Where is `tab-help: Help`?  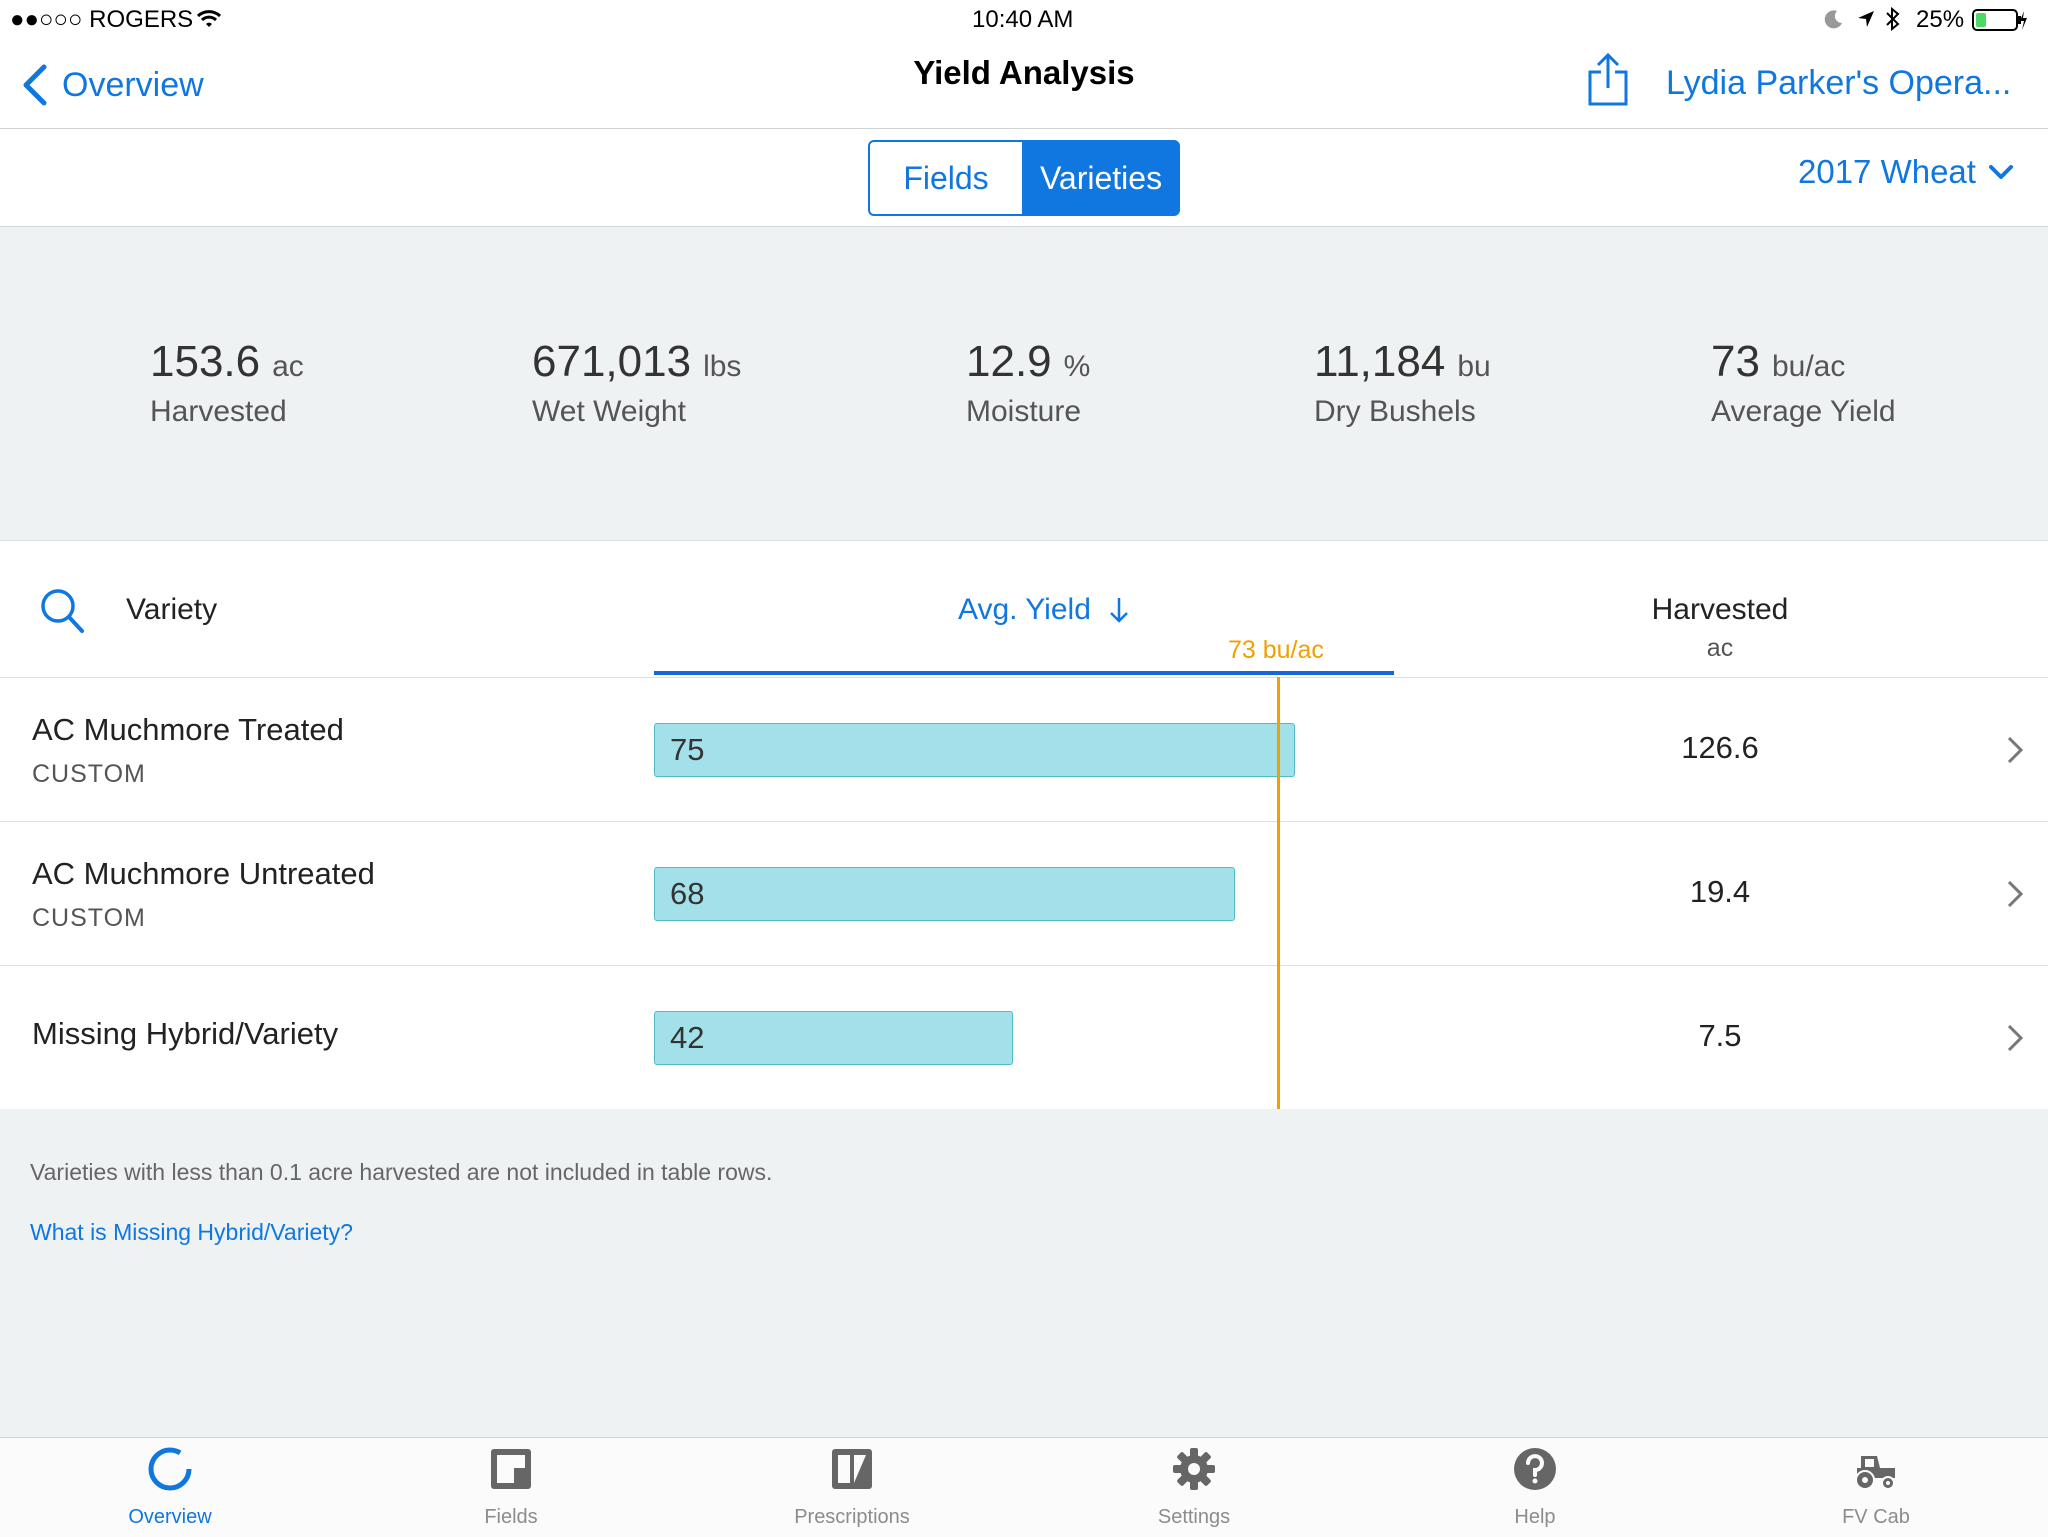 tab-help: Help is located at coordinates (1535, 1487).